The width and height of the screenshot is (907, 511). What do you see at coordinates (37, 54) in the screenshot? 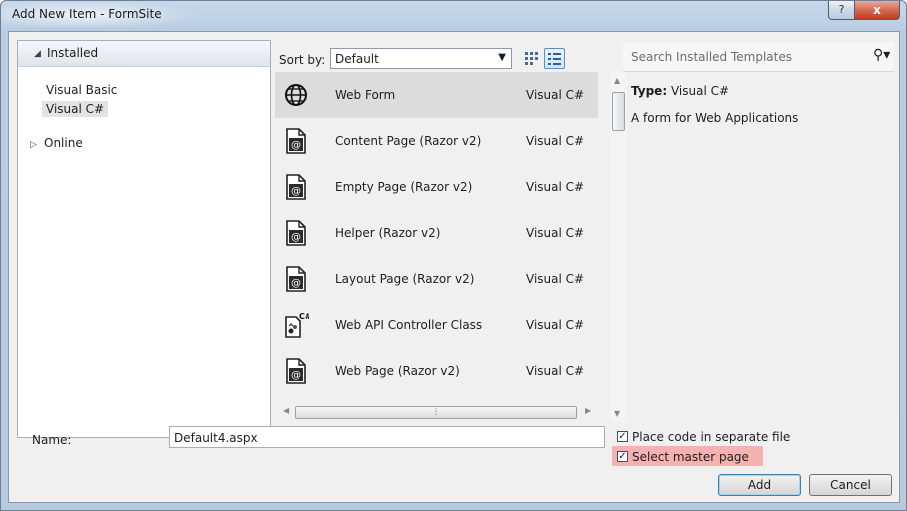
I see `expanded-arrow-icon: ◢` at bounding box center [37, 54].